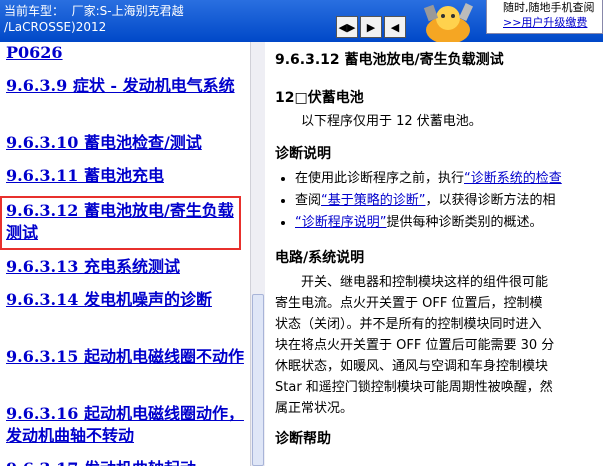  Describe the element at coordinates (464, 222) in the screenshot. I see `bullet-text: 提供每种诊断类别的概述。` at that location.